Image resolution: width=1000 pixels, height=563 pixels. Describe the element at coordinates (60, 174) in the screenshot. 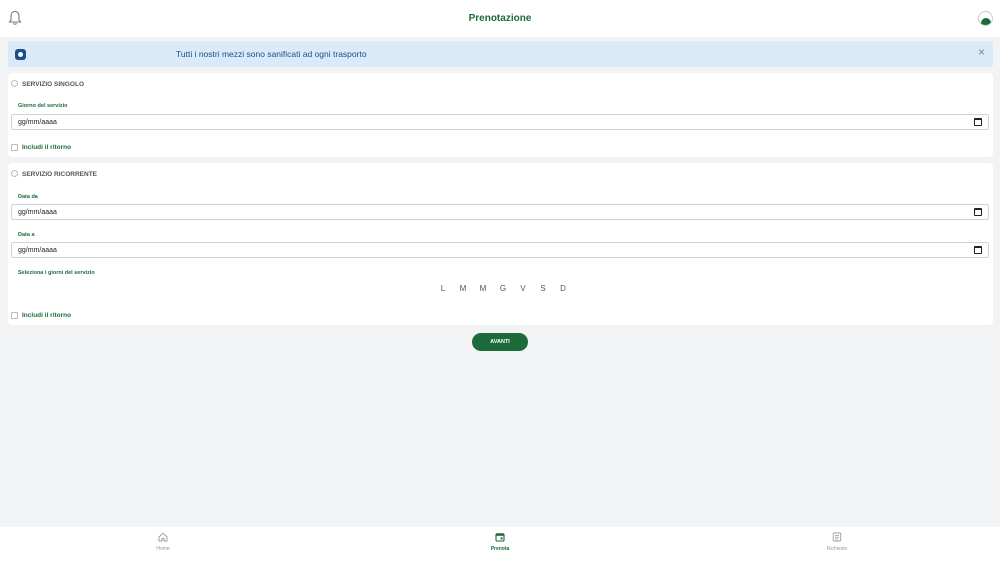

I see `recurring-service-title: SERVIZIO RICORRENTE` at that location.